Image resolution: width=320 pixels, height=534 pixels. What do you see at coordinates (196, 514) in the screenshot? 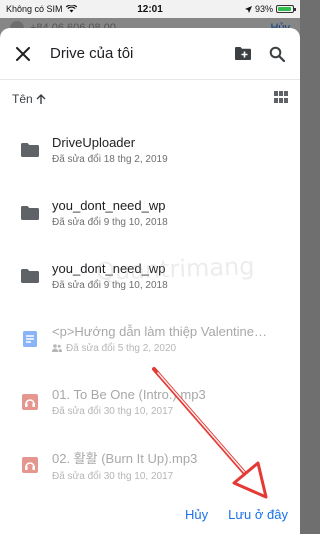
I see `cancel-button: Hủy` at bounding box center [196, 514].